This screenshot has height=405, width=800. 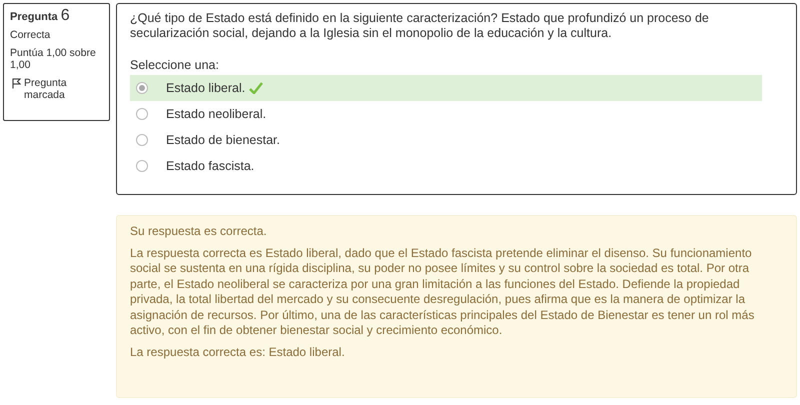 What do you see at coordinates (65, 16) in the screenshot?
I see `question-number: 6` at bounding box center [65, 16].